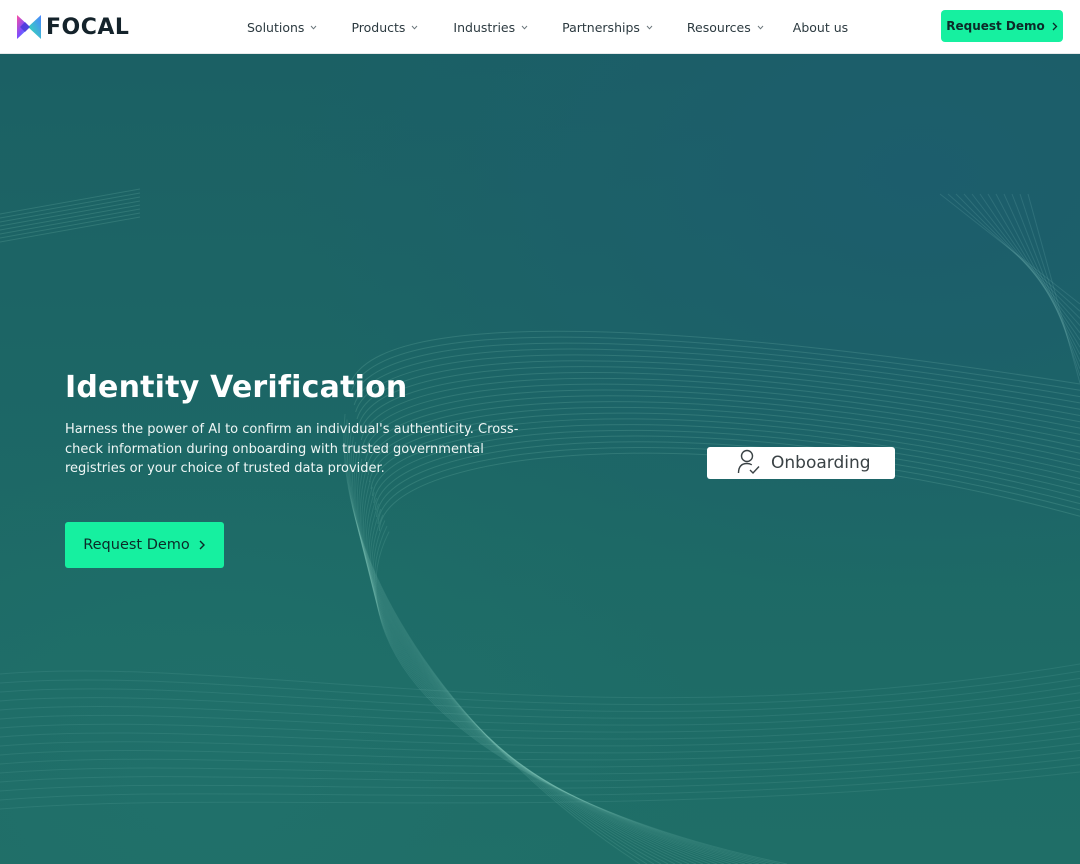 This screenshot has height=864, width=1080. What do you see at coordinates (995, 26) in the screenshot?
I see `request-demo-label: Request Demo` at bounding box center [995, 26].